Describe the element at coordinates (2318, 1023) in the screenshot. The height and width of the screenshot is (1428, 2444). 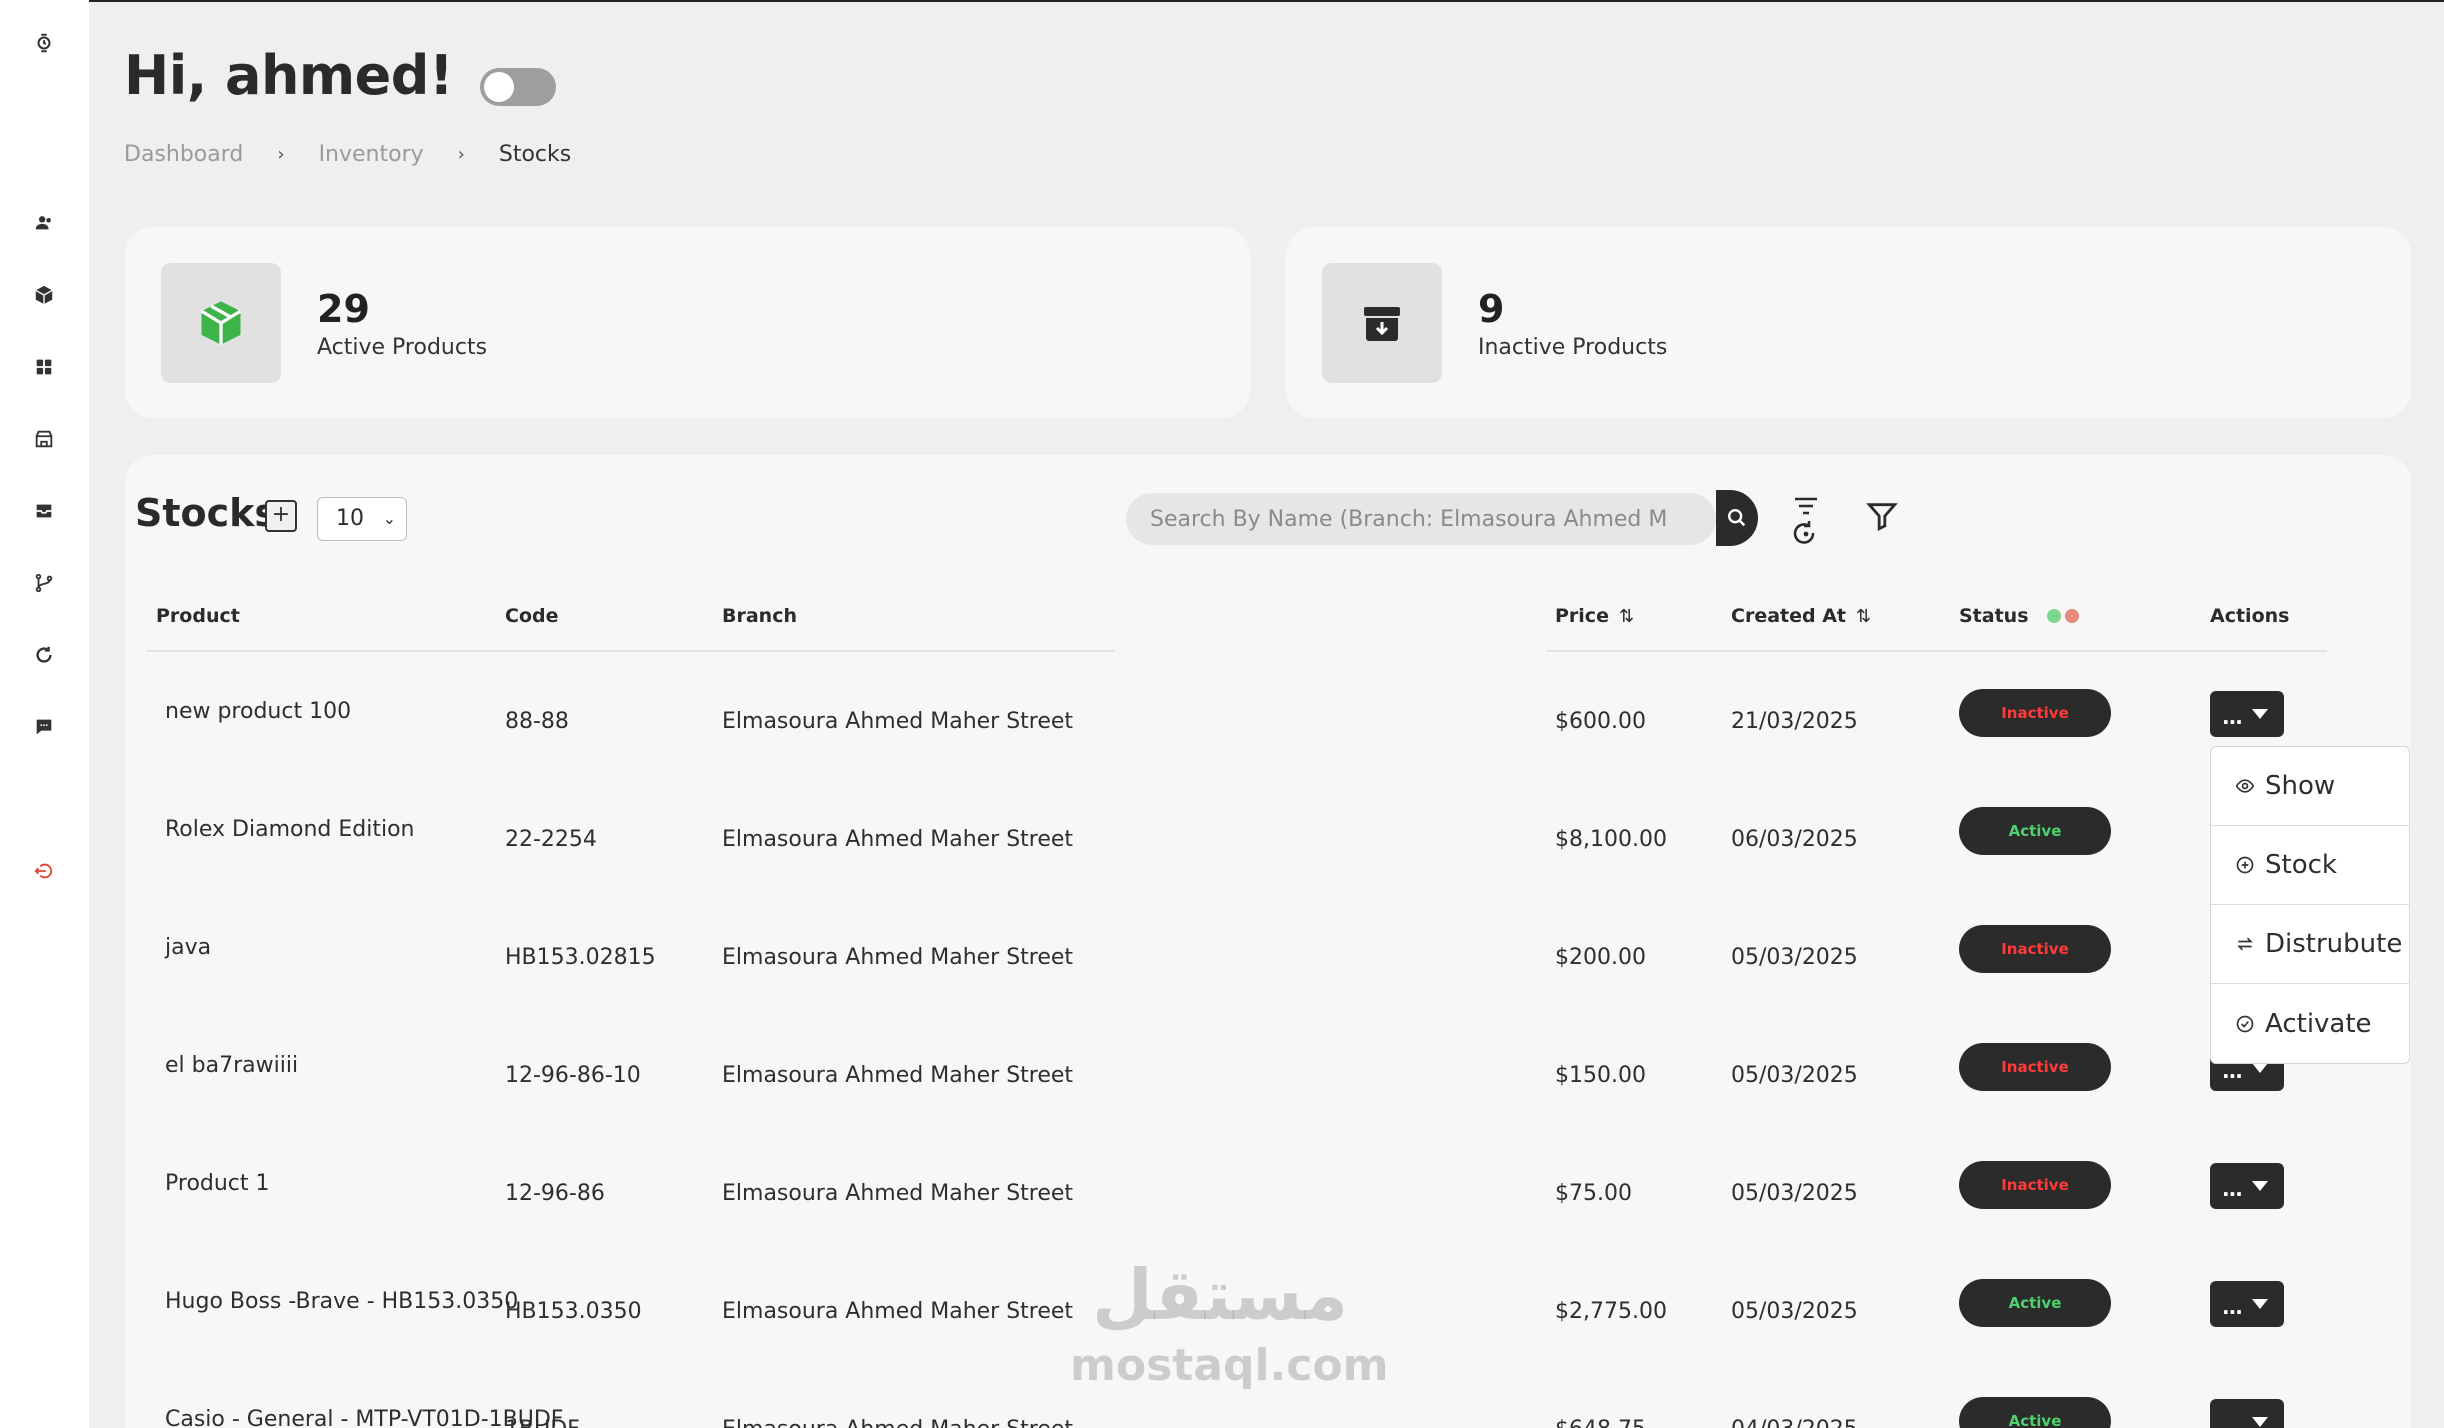
I see `menu-item-label: Activate` at that location.